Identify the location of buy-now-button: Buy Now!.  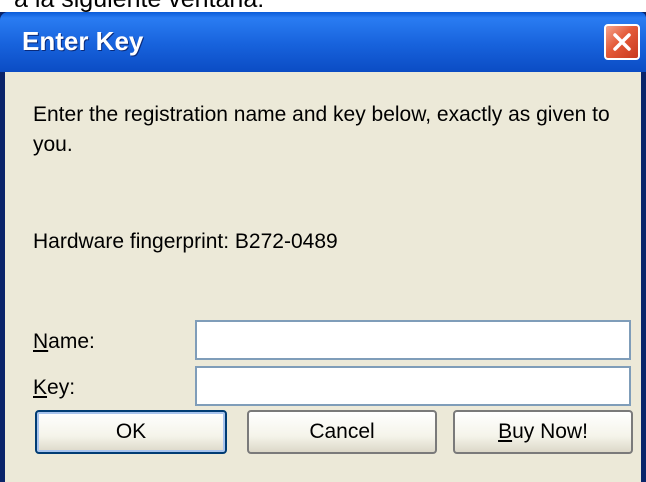
(543, 432).